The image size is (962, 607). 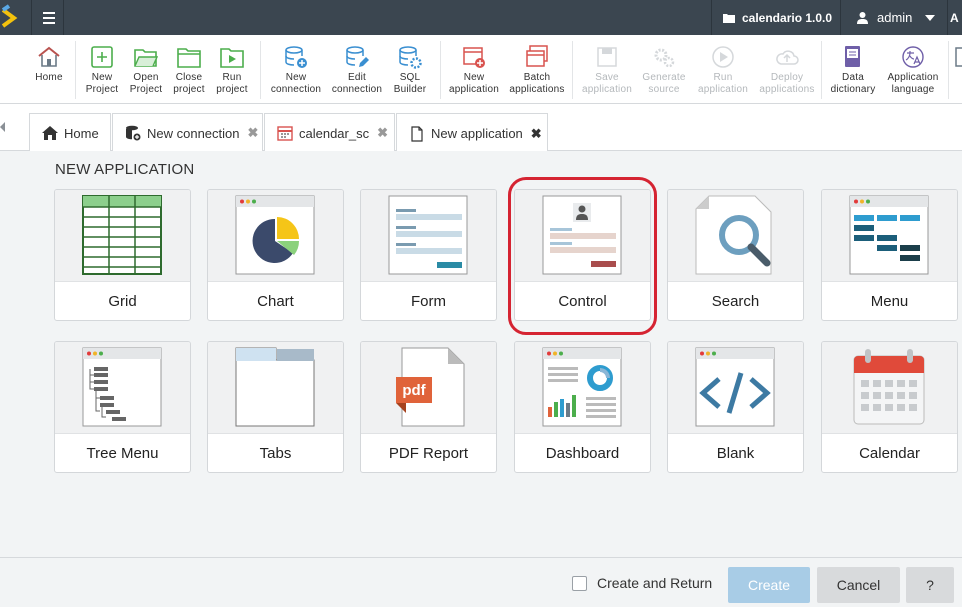 I want to click on tab-new-application-label: New application, so click(x=477, y=133).